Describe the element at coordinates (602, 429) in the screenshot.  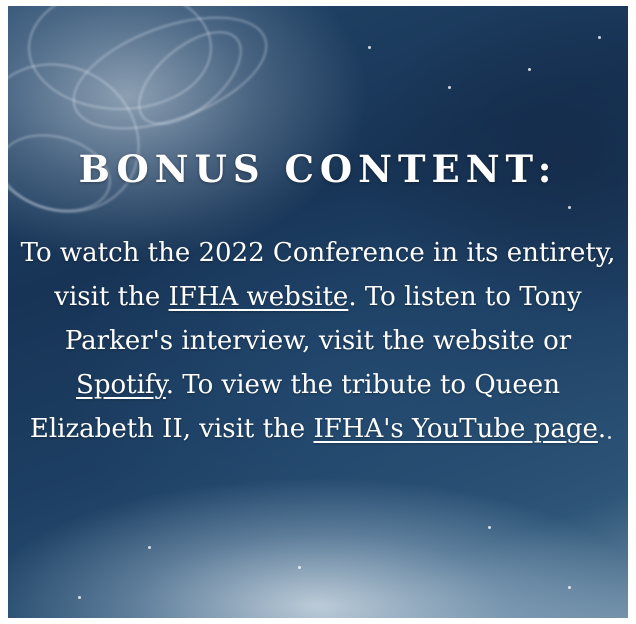
I see `paragraph-text: .` at that location.